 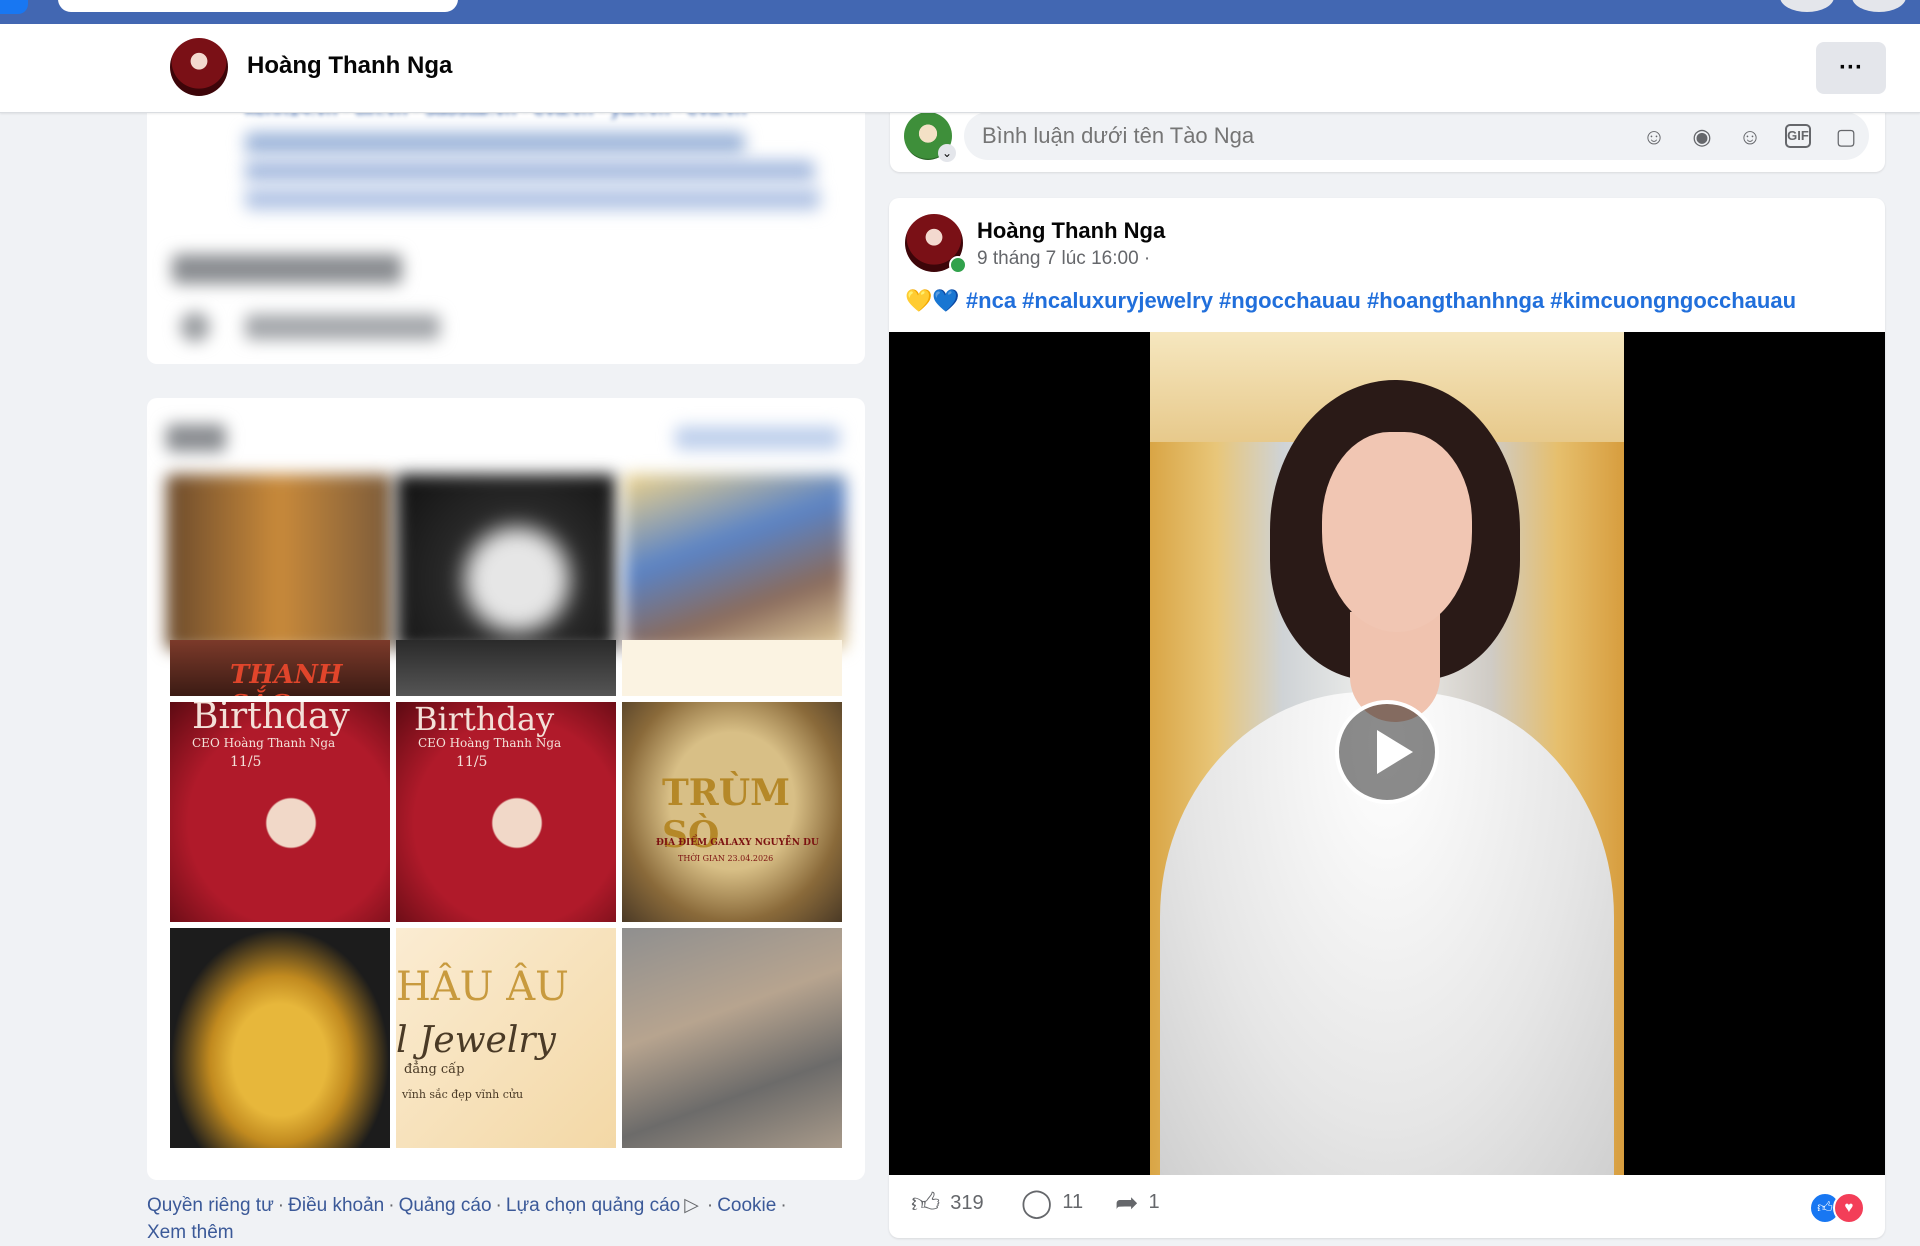 I want to click on photo-caption: THANH SẮC, so click(x=286, y=678).